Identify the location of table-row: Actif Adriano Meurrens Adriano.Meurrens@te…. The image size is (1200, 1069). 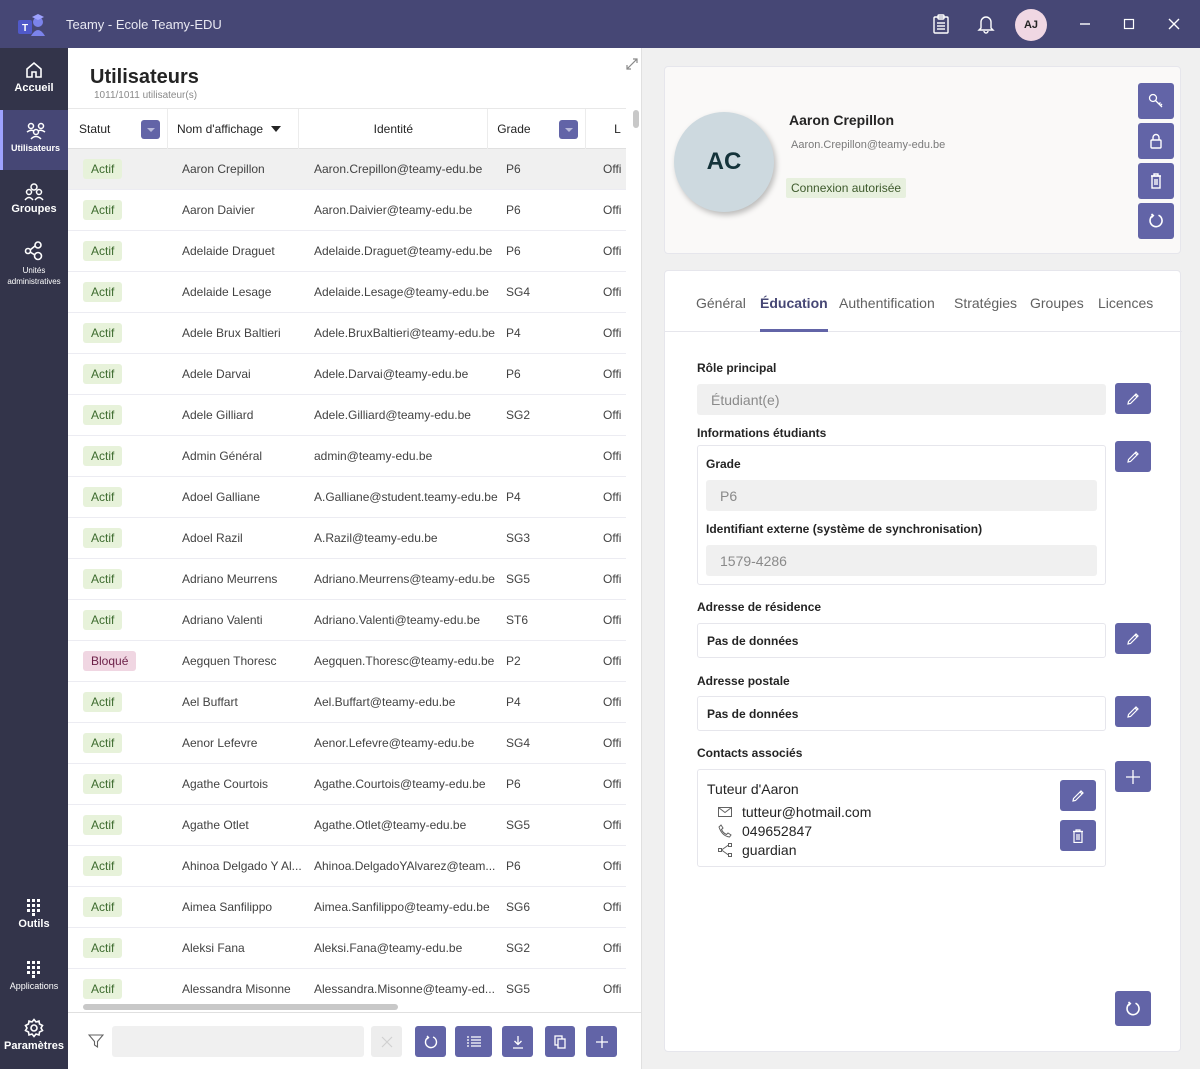
(347, 579).